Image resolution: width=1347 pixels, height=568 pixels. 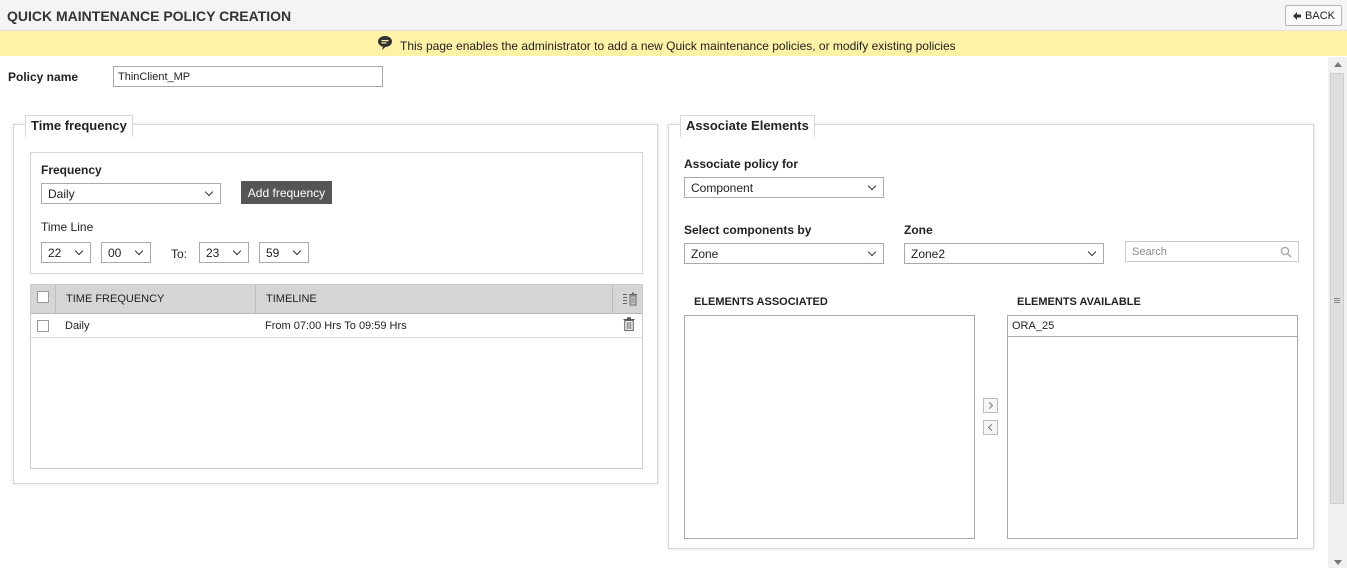 I want to click on policy-name-label: Policy name, so click(x=43, y=77).